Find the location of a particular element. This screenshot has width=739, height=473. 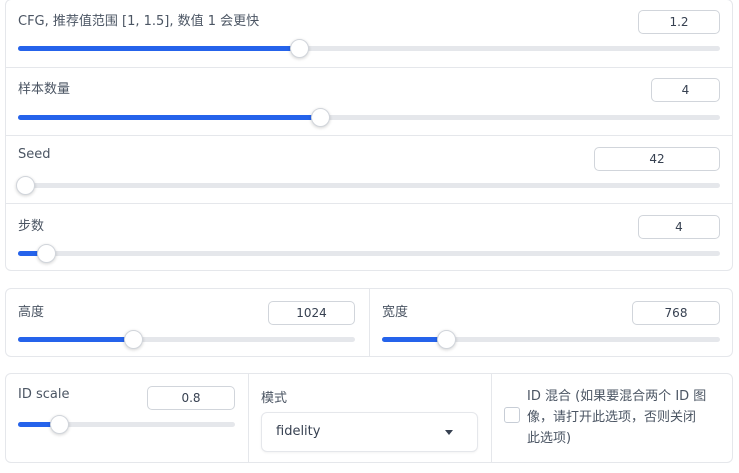

num-samples-label: 样本数量 is located at coordinates (44, 89).